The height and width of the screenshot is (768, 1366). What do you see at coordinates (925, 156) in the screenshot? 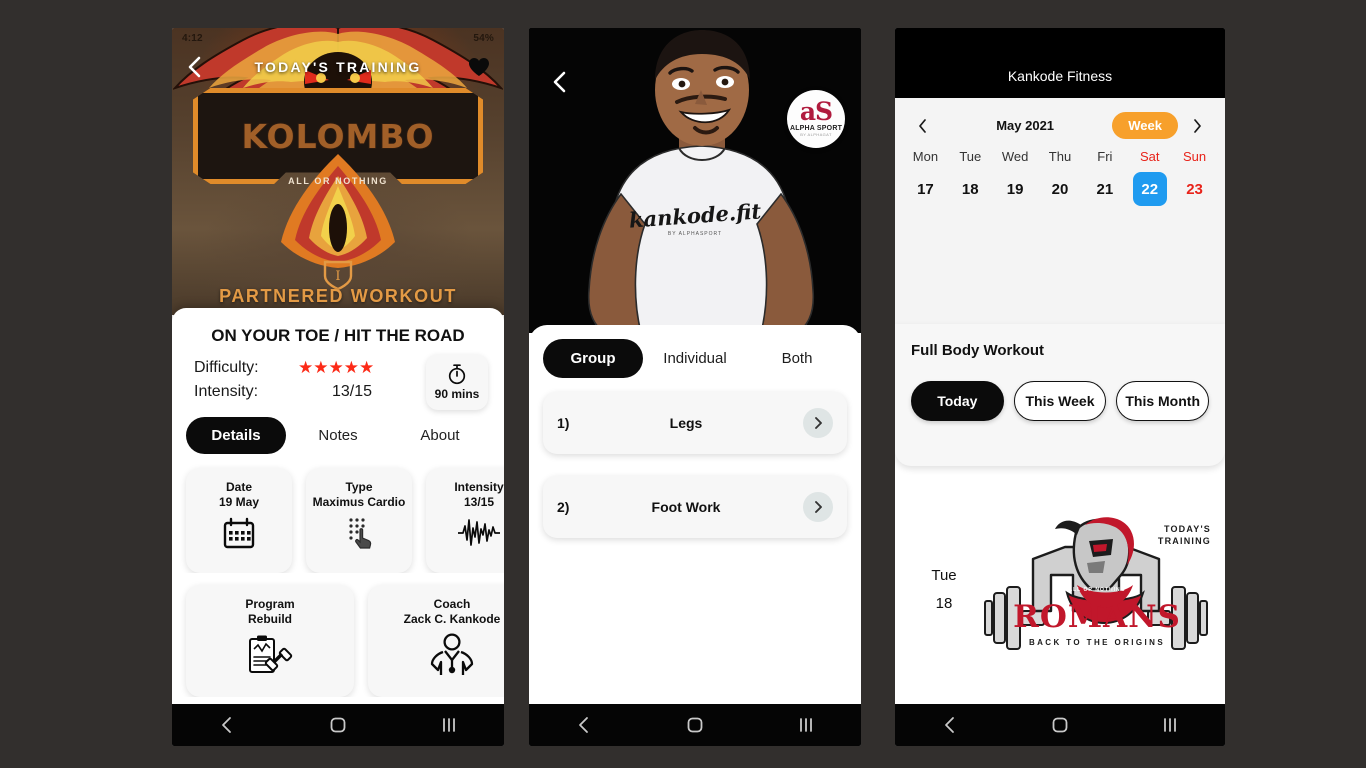
I see `dow-mon: Mon` at bounding box center [925, 156].